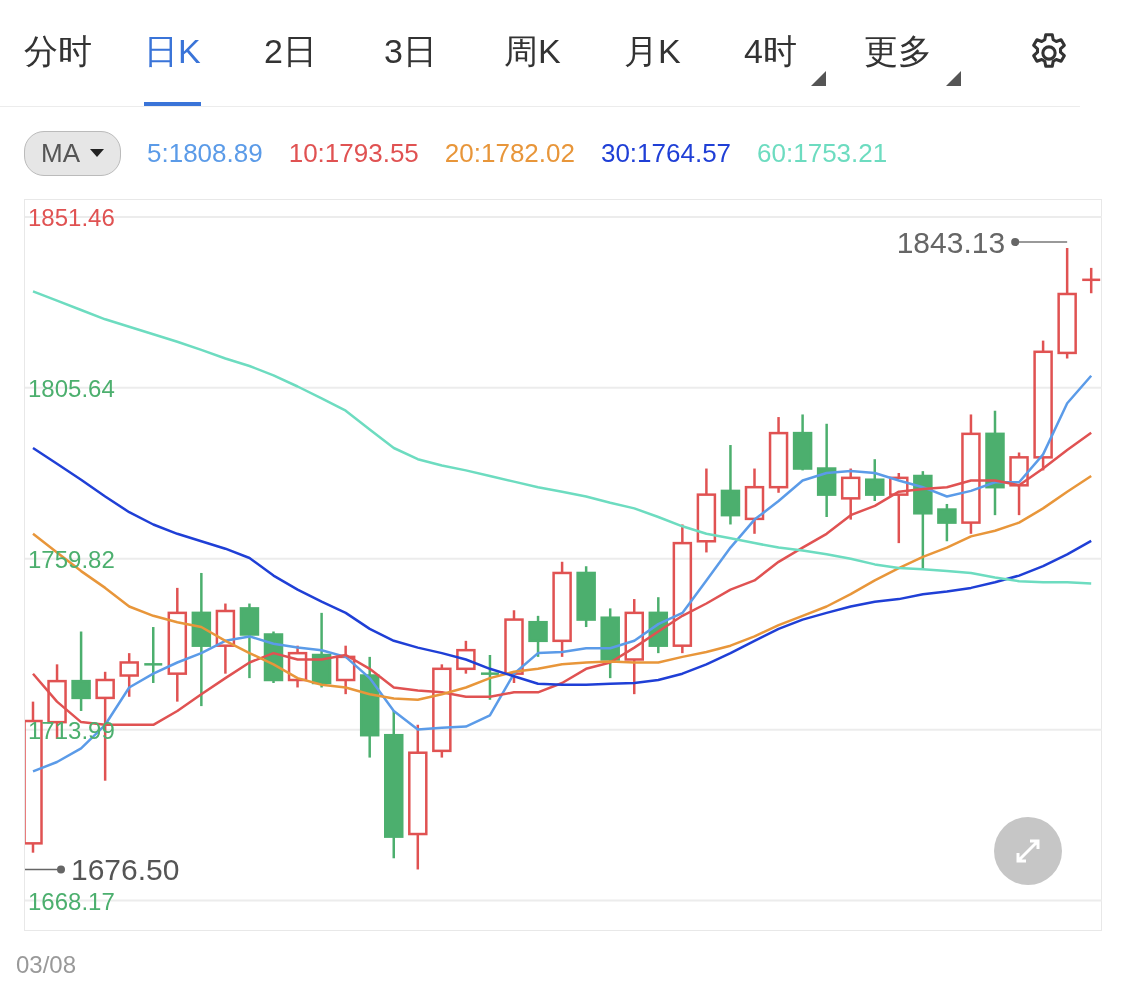  Describe the element at coordinates (785, 53) in the screenshot. I see `tab: 4时` at that location.